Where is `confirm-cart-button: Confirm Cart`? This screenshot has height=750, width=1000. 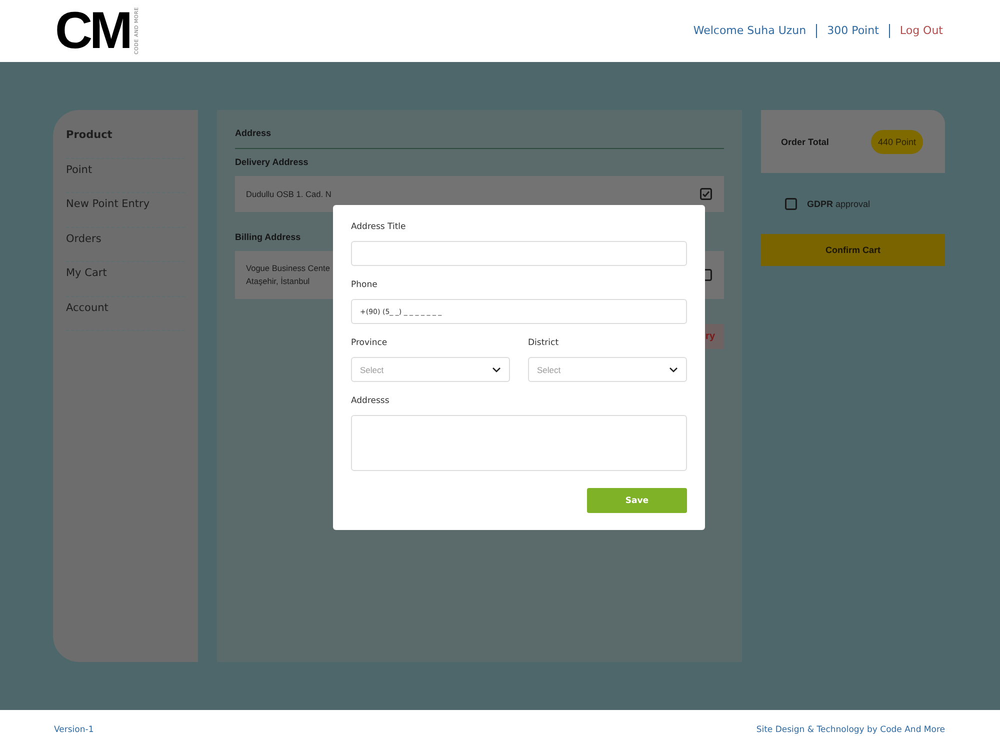
confirm-cart-button: Confirm Cart is located at coordinates (853, 250).